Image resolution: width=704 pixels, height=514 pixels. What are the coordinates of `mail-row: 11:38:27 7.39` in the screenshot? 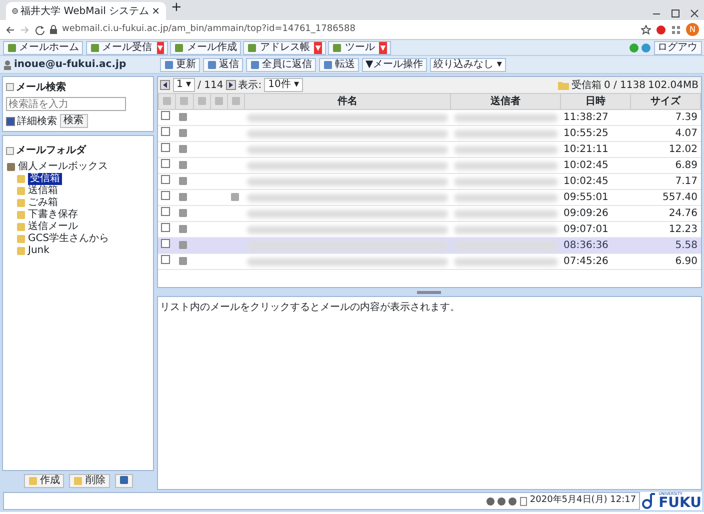 It's located at (429, 118).